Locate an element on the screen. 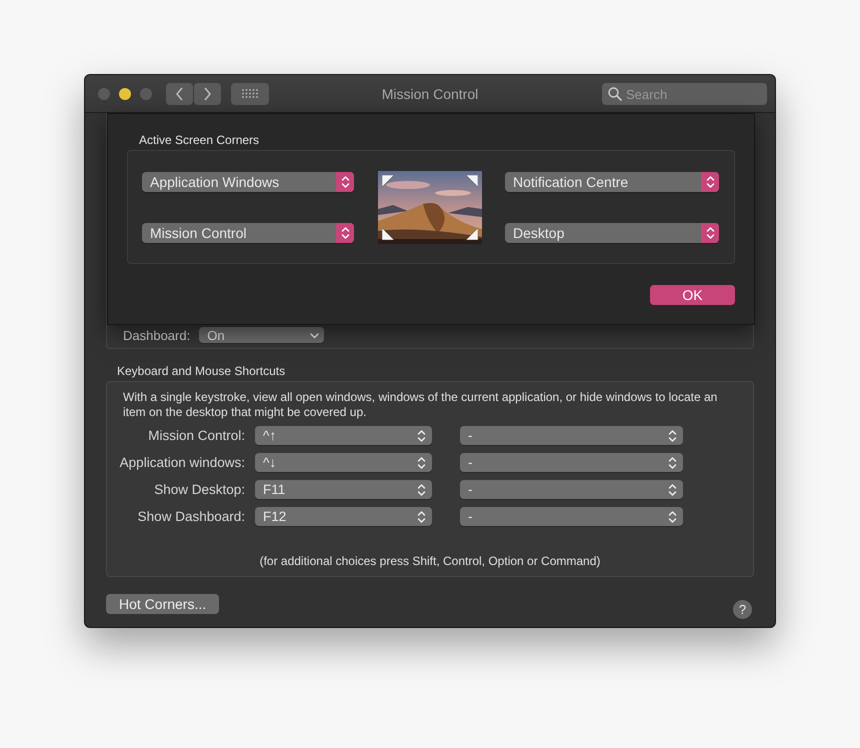  shortcut-label: Mission Control: is located at coordinates (196, 435).